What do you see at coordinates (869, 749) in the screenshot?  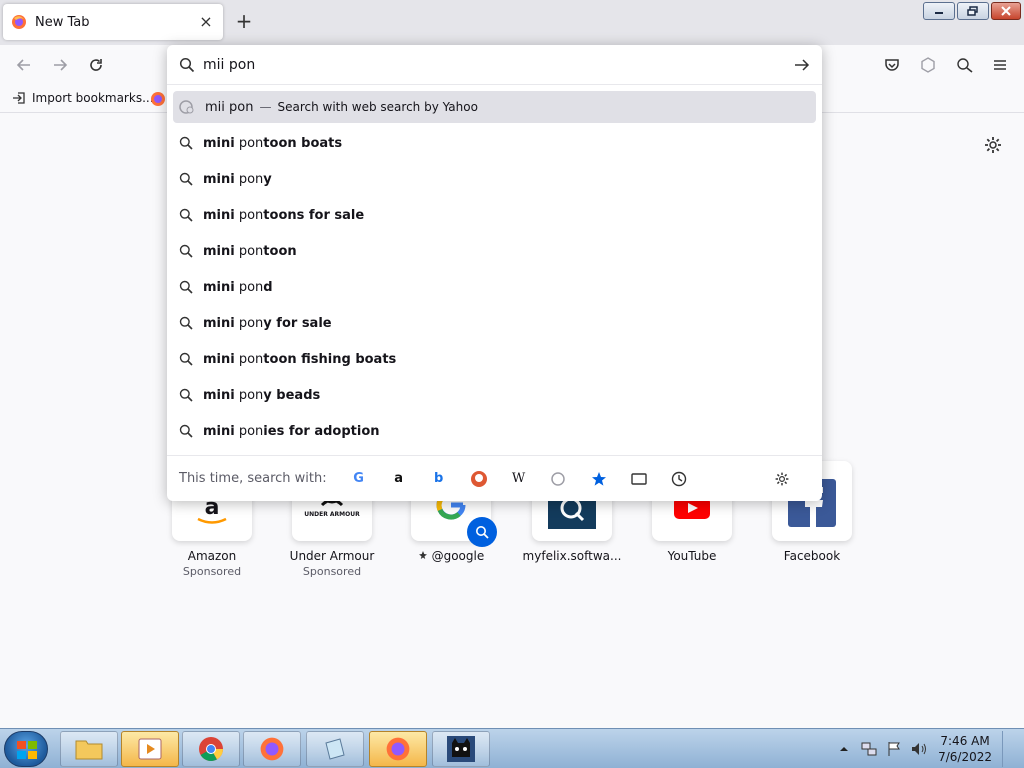 I see `network-icon` at bounding box center [869, 749].